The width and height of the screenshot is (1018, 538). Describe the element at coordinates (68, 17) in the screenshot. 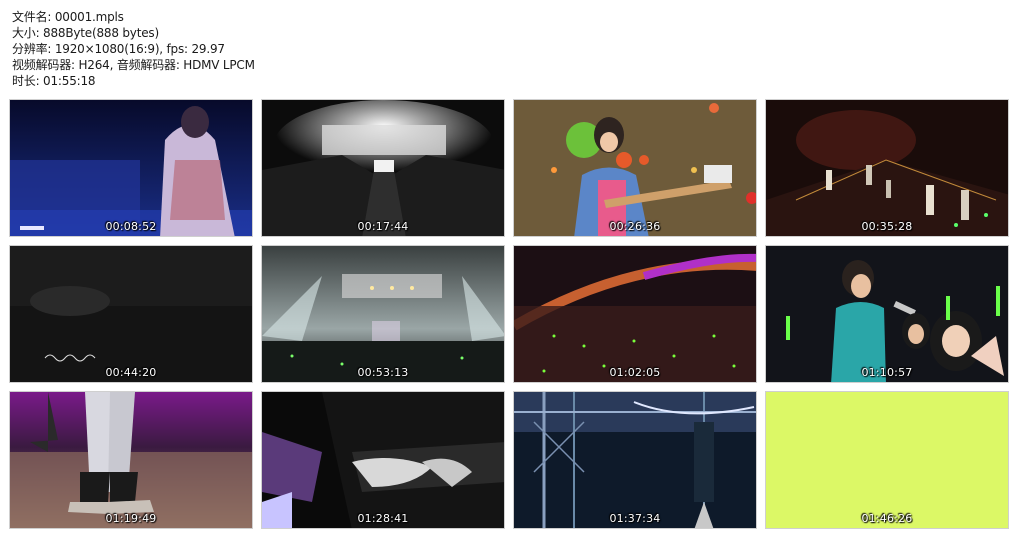

I see `filename-line: 文件名: 00001.mpls` at that location.